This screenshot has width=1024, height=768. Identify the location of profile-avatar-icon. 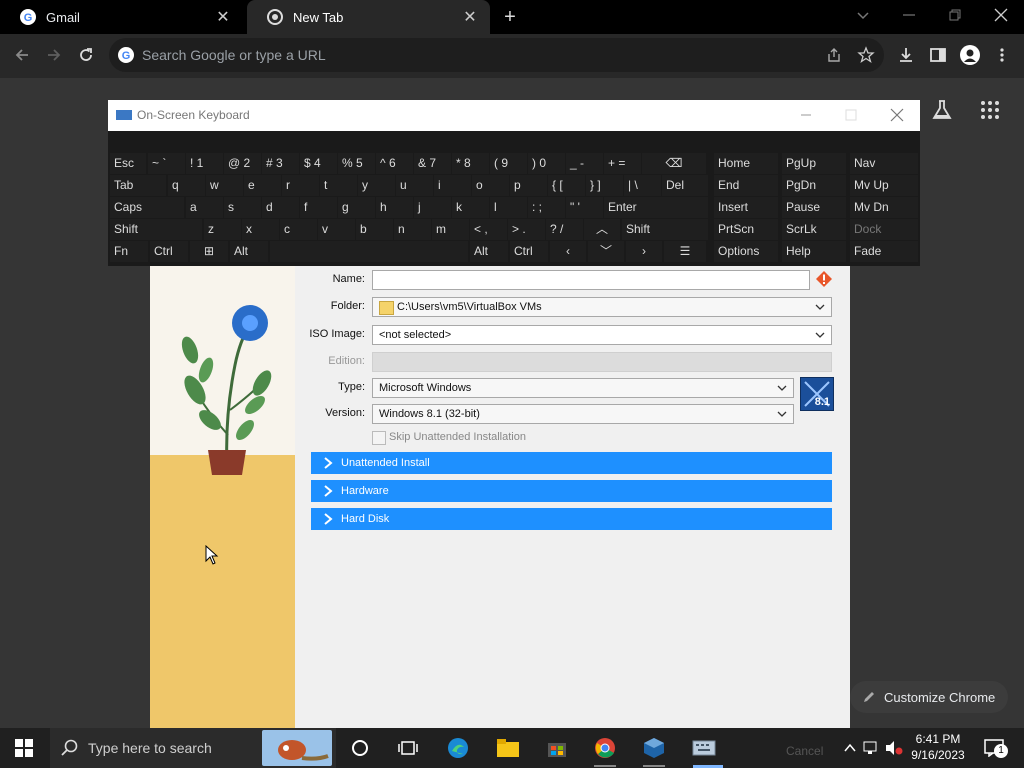
(970, 55).